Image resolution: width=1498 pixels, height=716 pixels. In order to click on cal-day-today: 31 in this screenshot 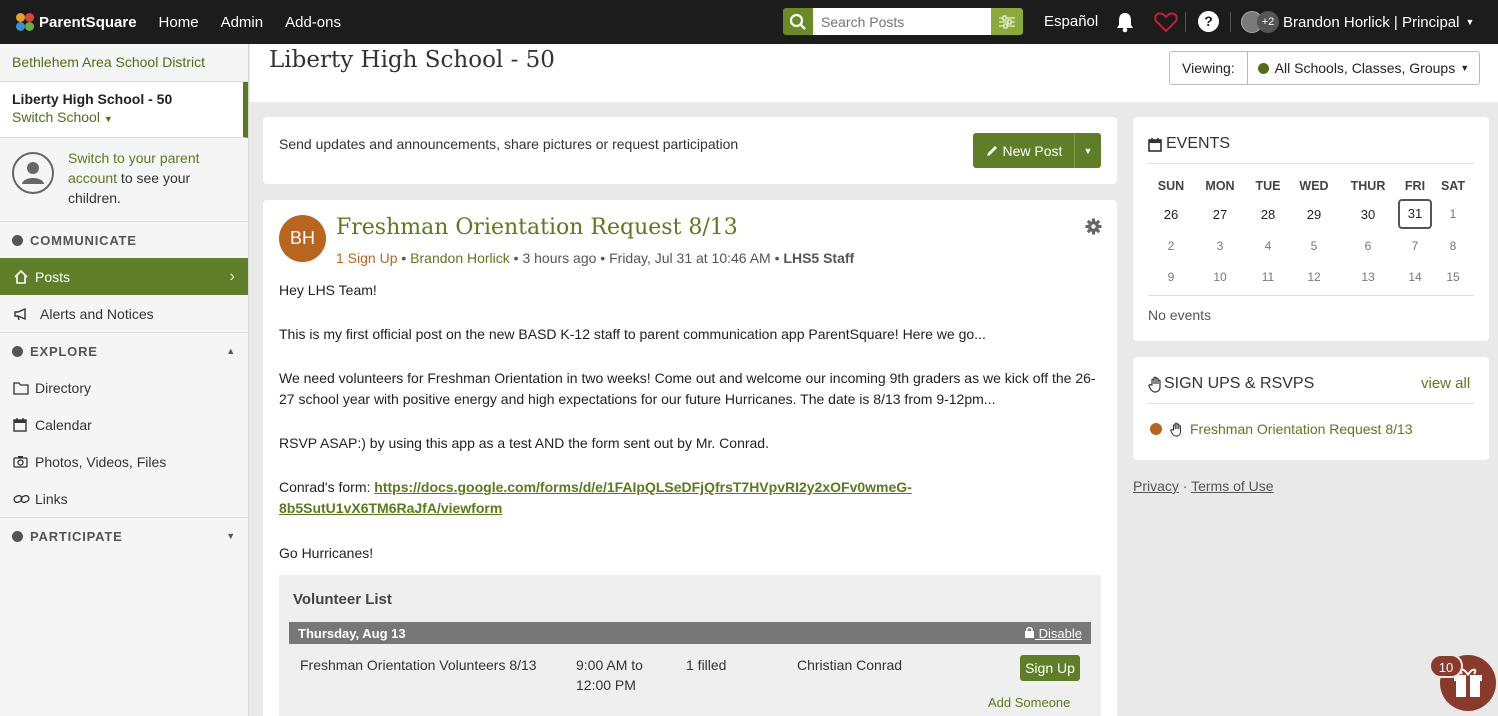, I will do `click(1415, 214)`.